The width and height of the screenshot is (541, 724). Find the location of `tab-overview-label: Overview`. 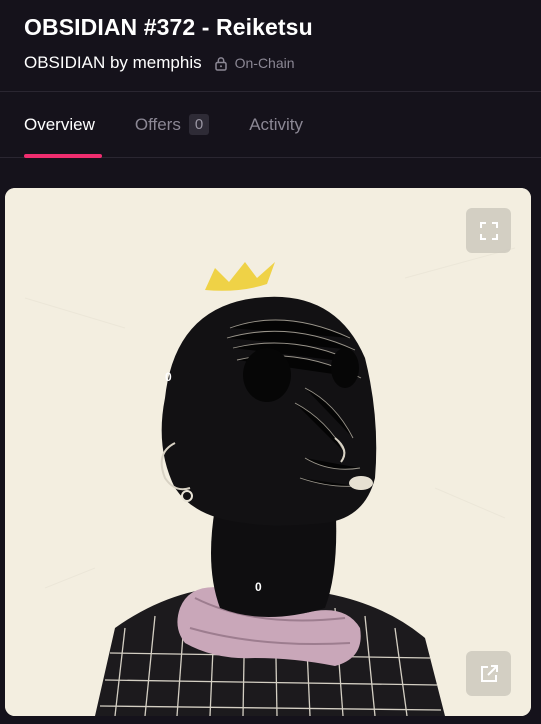

tab-overview-label: Overview is located at coordinates (59, 124).